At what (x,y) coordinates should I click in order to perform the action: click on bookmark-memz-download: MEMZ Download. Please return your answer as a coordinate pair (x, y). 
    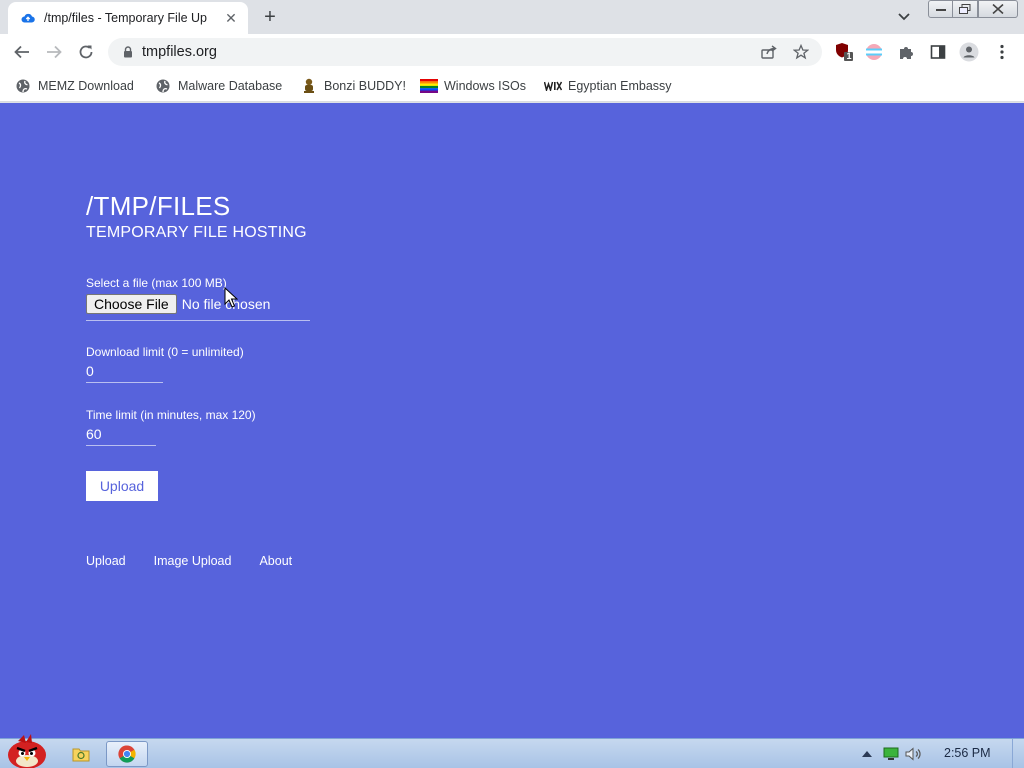
    Looking at the image, I should click on (74, 86).